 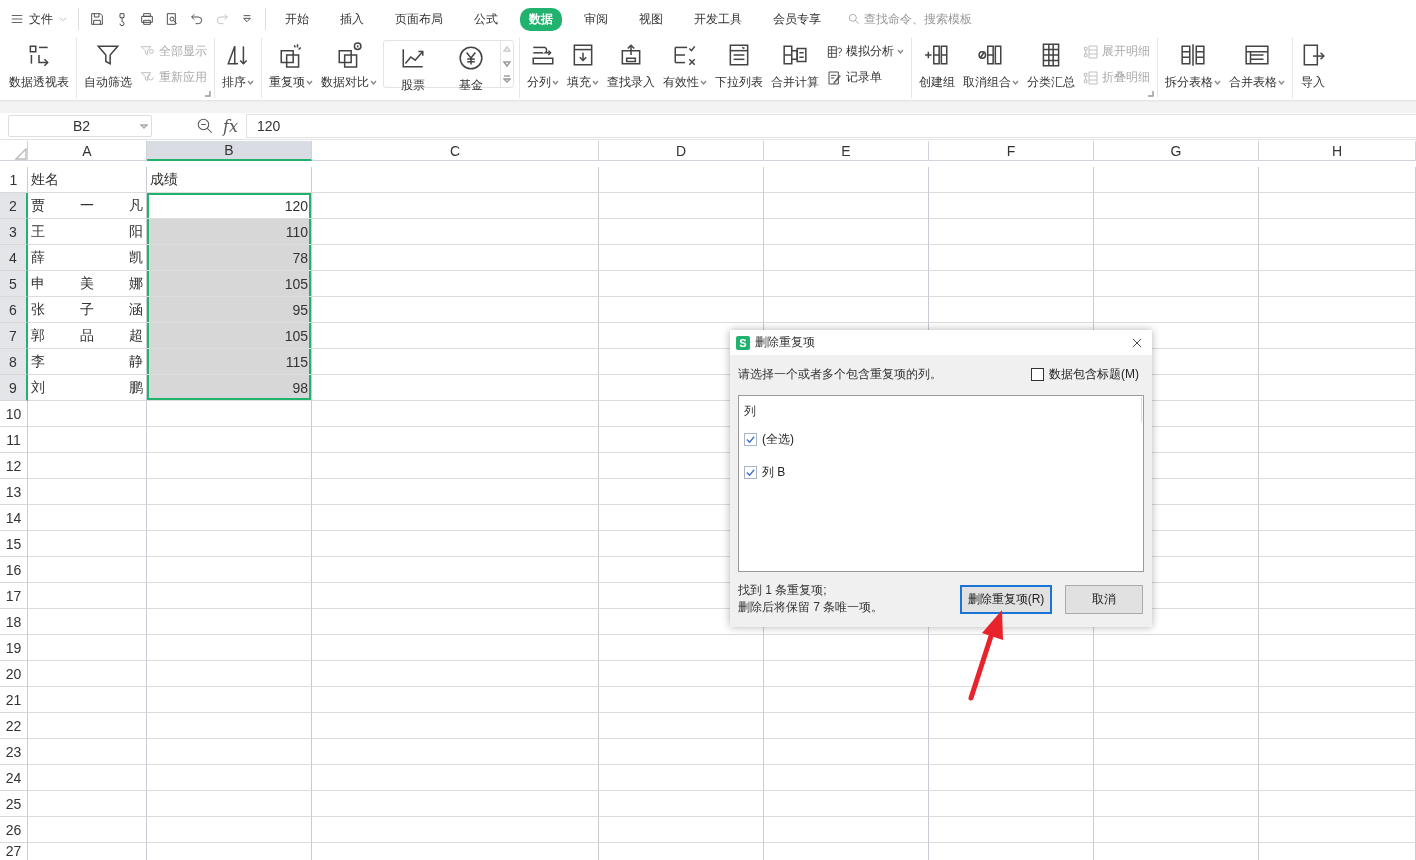 I want to click on print-icon, so click(x=147, y=19).